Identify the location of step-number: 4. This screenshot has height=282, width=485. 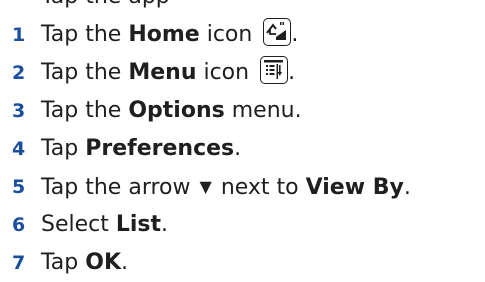
(19, 149).